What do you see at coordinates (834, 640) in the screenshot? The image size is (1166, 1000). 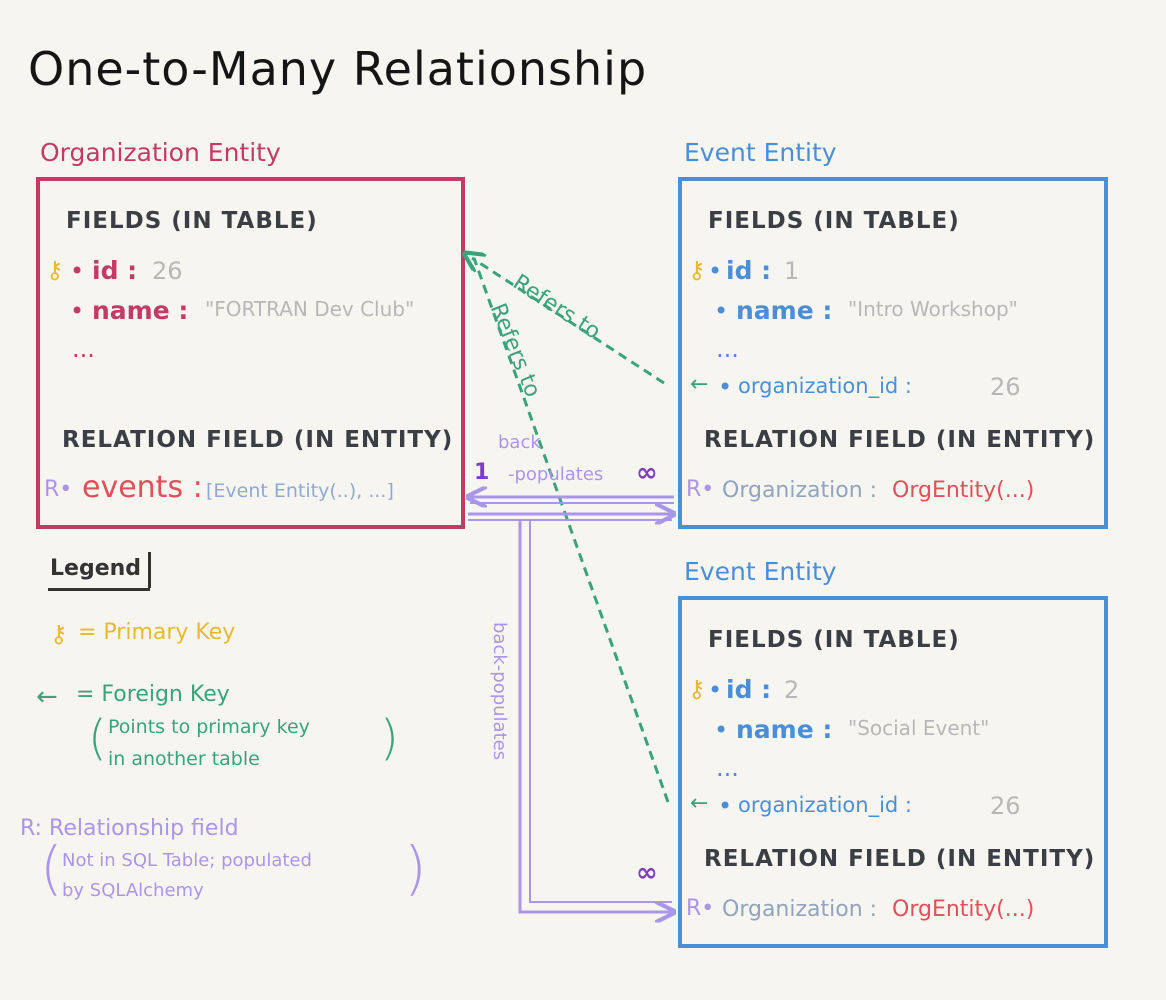 I see `event2-fields-header: FIELDS (IN TABLE)` at bounding box center [834, 640].